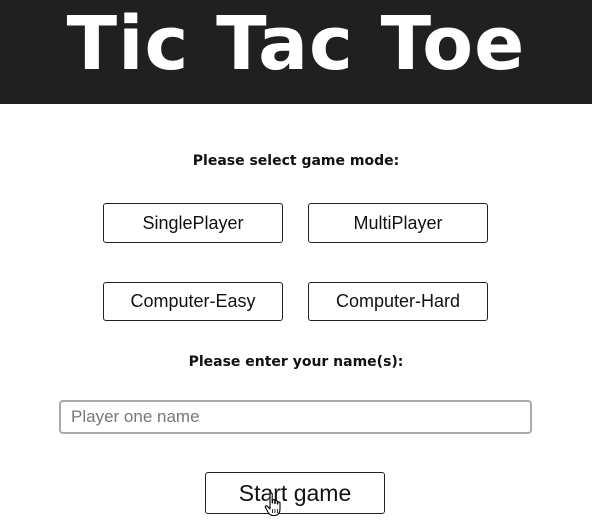  Describe the element at coordinates (296, 362) in the screenshot. I see `player-names-label: Please enter your name(s):` at that location.